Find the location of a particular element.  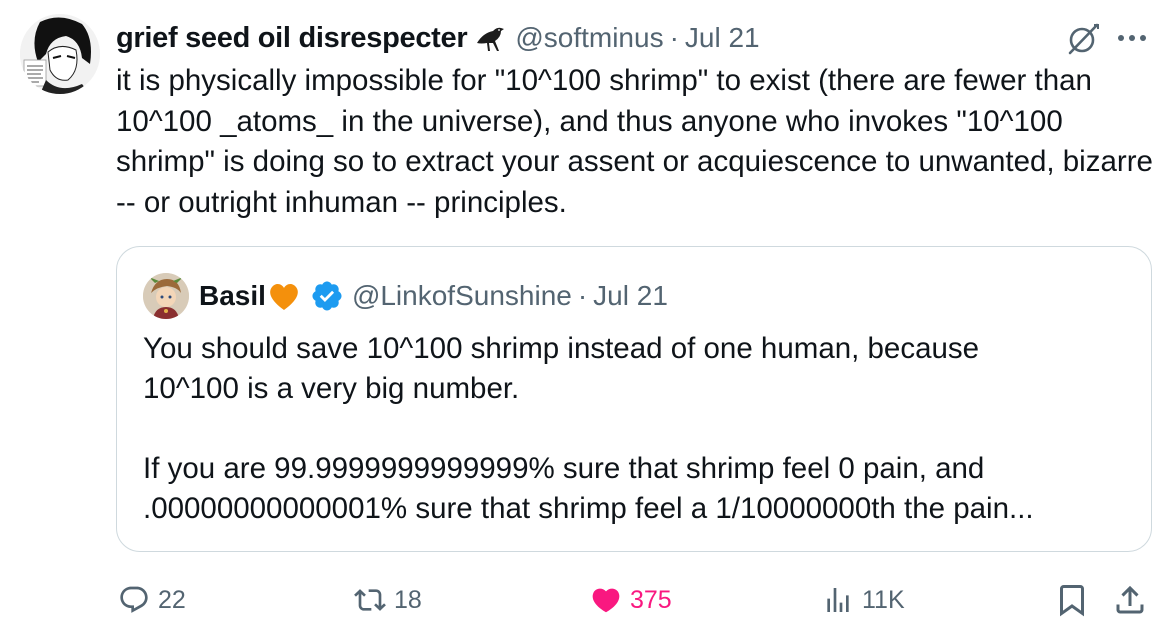

author-avatar is located at coordinates (60, 54).